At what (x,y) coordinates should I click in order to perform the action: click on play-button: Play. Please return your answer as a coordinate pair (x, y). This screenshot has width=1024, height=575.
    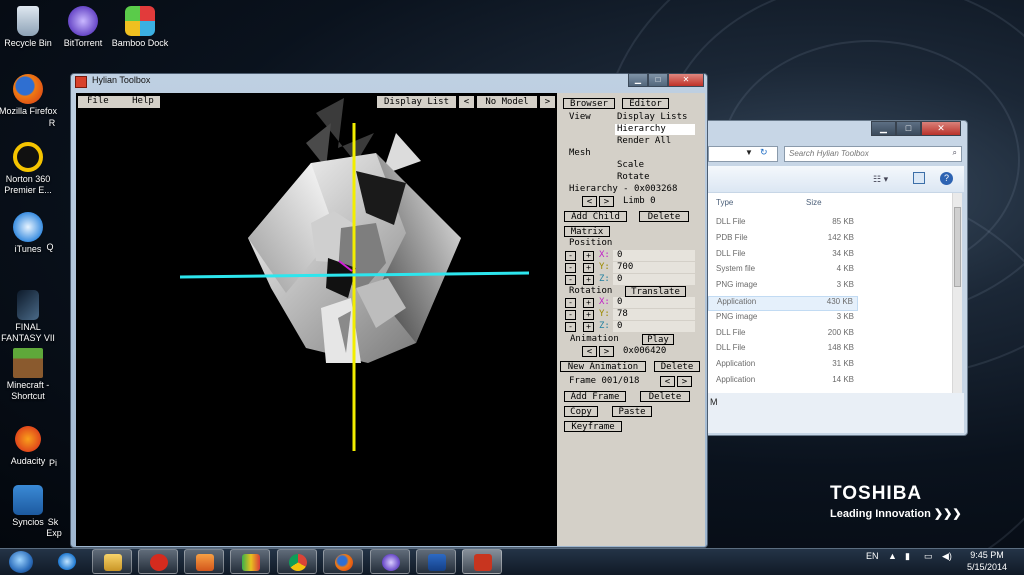
    Looking at the image, I should click on (658, 339).